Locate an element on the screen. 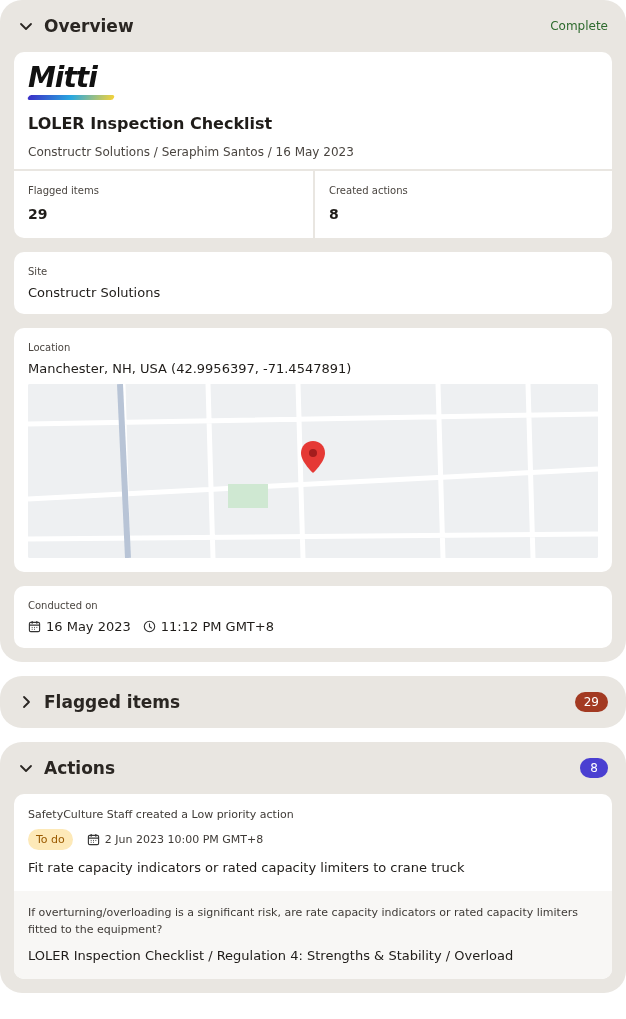 The width and height of the screenshot is (626, 1019). section-header: Overview Complete is located at coordinates (313, 26).